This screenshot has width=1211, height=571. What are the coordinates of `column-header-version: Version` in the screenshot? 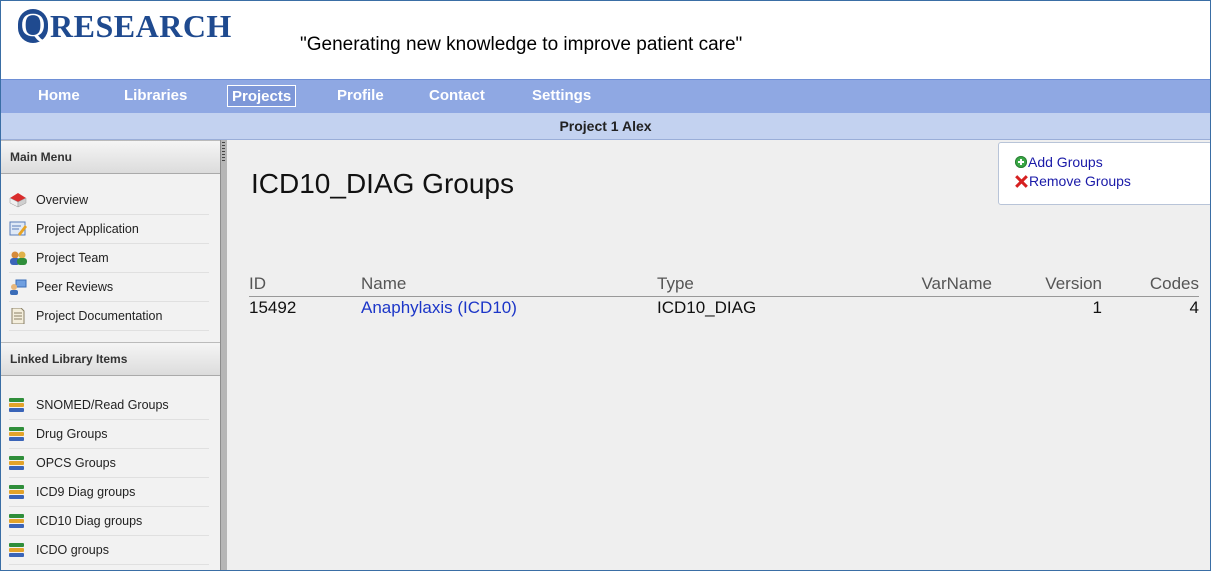 It's located at (1073, 283).